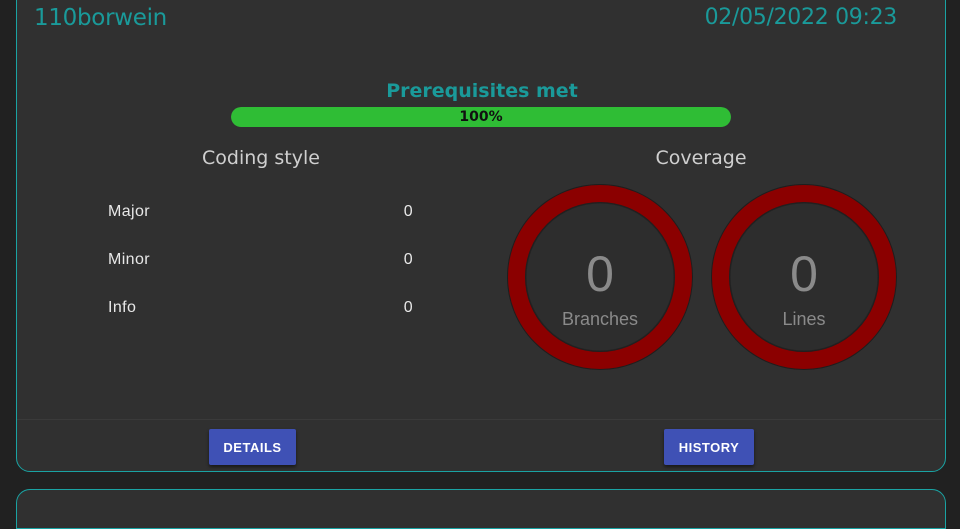 The width and height of the screenshot is (960, 529). What do you see at coordinates (600, 319) in the screenshot?
I see `gauge-label: Branches` at bounding box center [600, 319].